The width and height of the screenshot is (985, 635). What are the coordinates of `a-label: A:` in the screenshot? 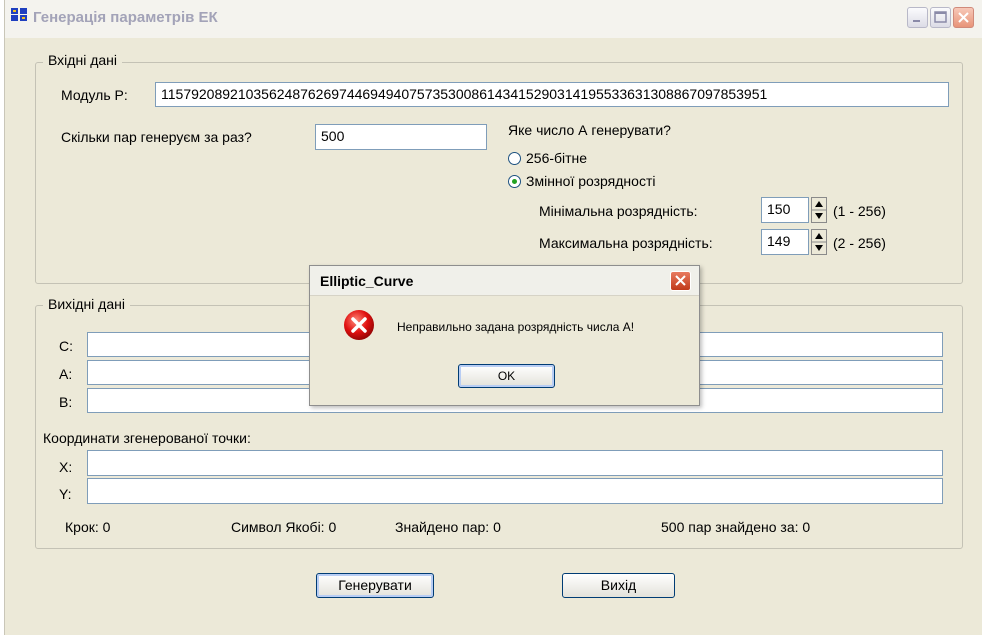 It's located at (66, 374).